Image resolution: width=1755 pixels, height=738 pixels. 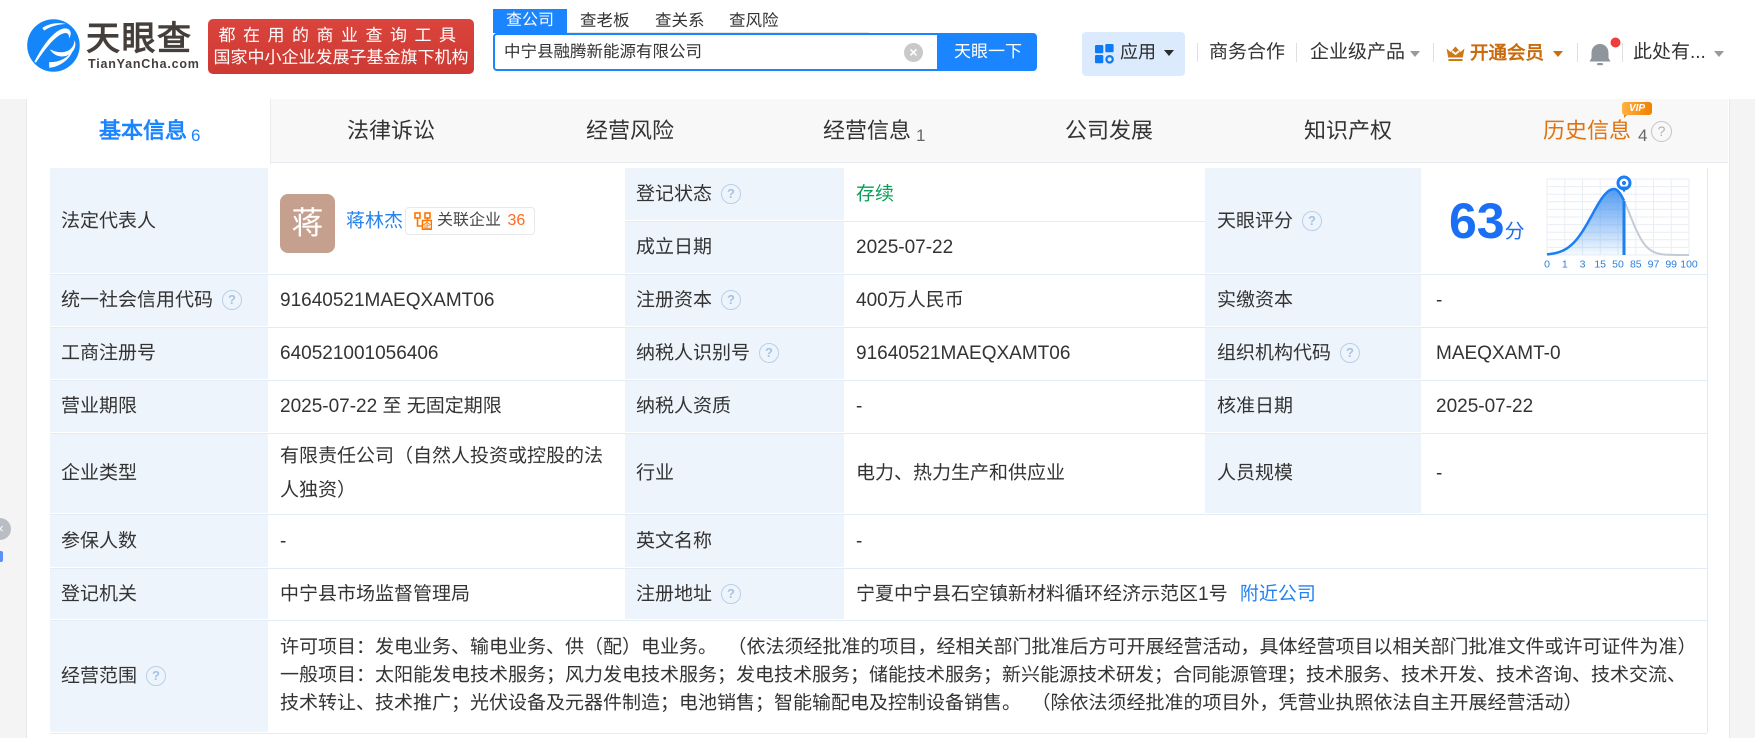 I want to click on svg-text: 50, so click(x=1618, y=265).